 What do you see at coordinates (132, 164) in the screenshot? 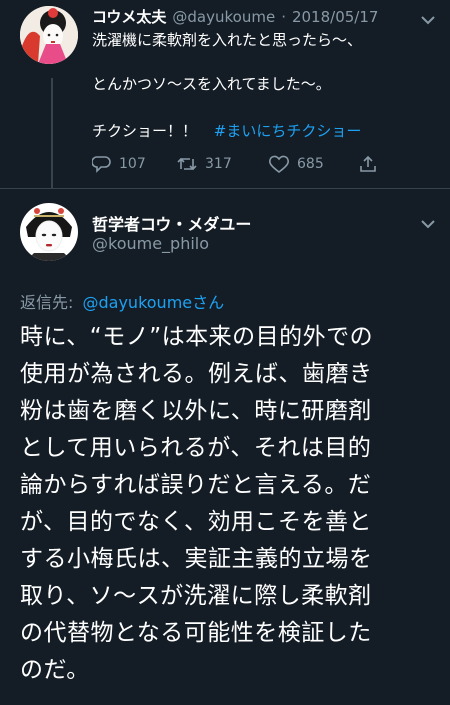
I see `reply-count: 107` at bounding box center [132, 164].